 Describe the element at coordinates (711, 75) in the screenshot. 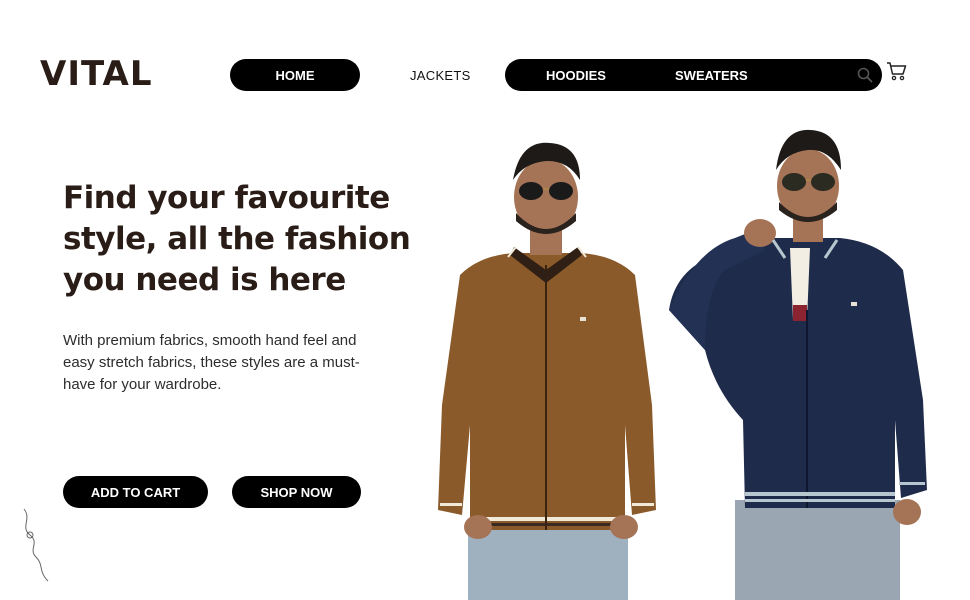

I see `nav-sweaters-link: SWEATERS` at that location.